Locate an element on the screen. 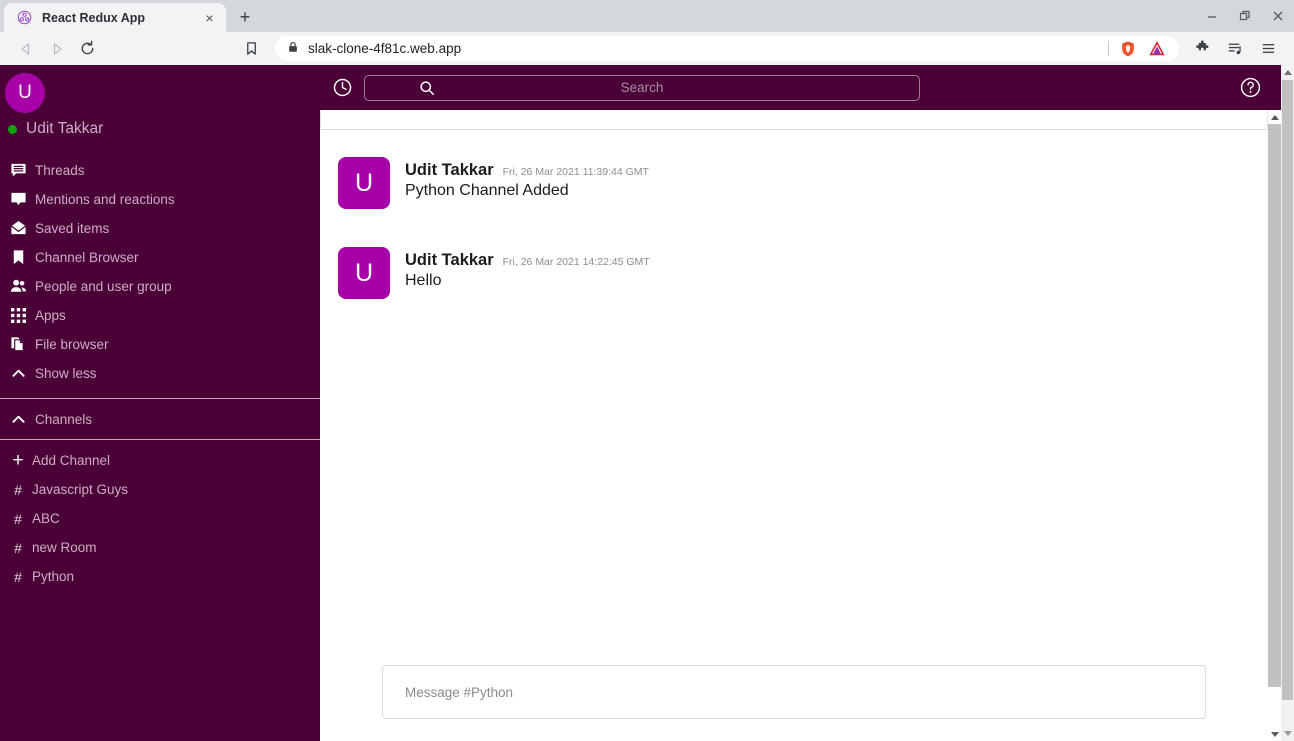 This screenshot has width=1294, height=741. channel-name: Python is located at coordinates (53, 576).